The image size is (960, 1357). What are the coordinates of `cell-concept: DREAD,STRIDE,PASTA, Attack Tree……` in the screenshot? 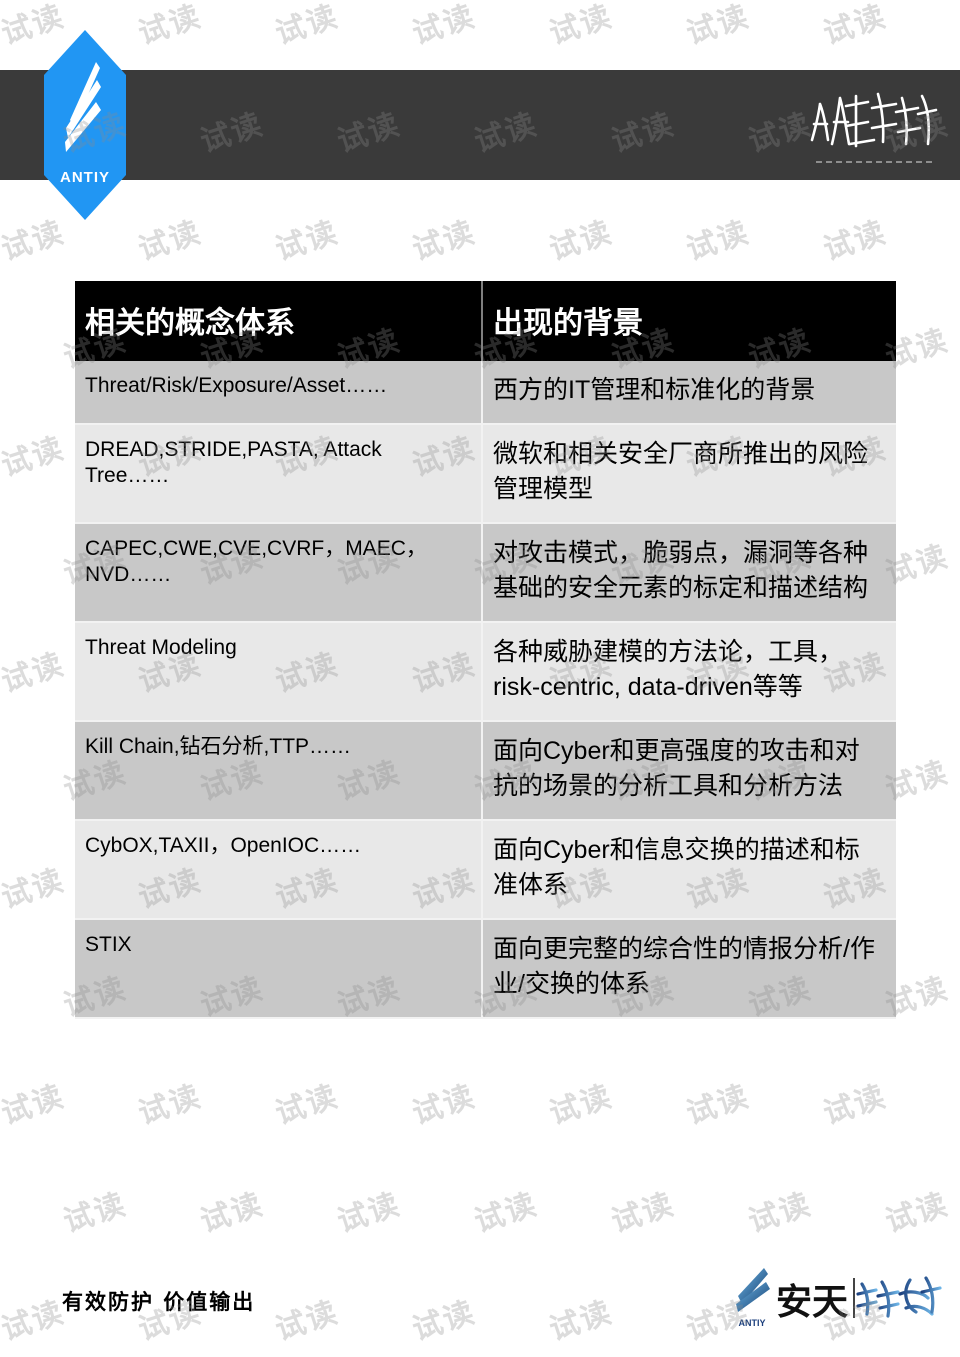 It's located at (279, 473).